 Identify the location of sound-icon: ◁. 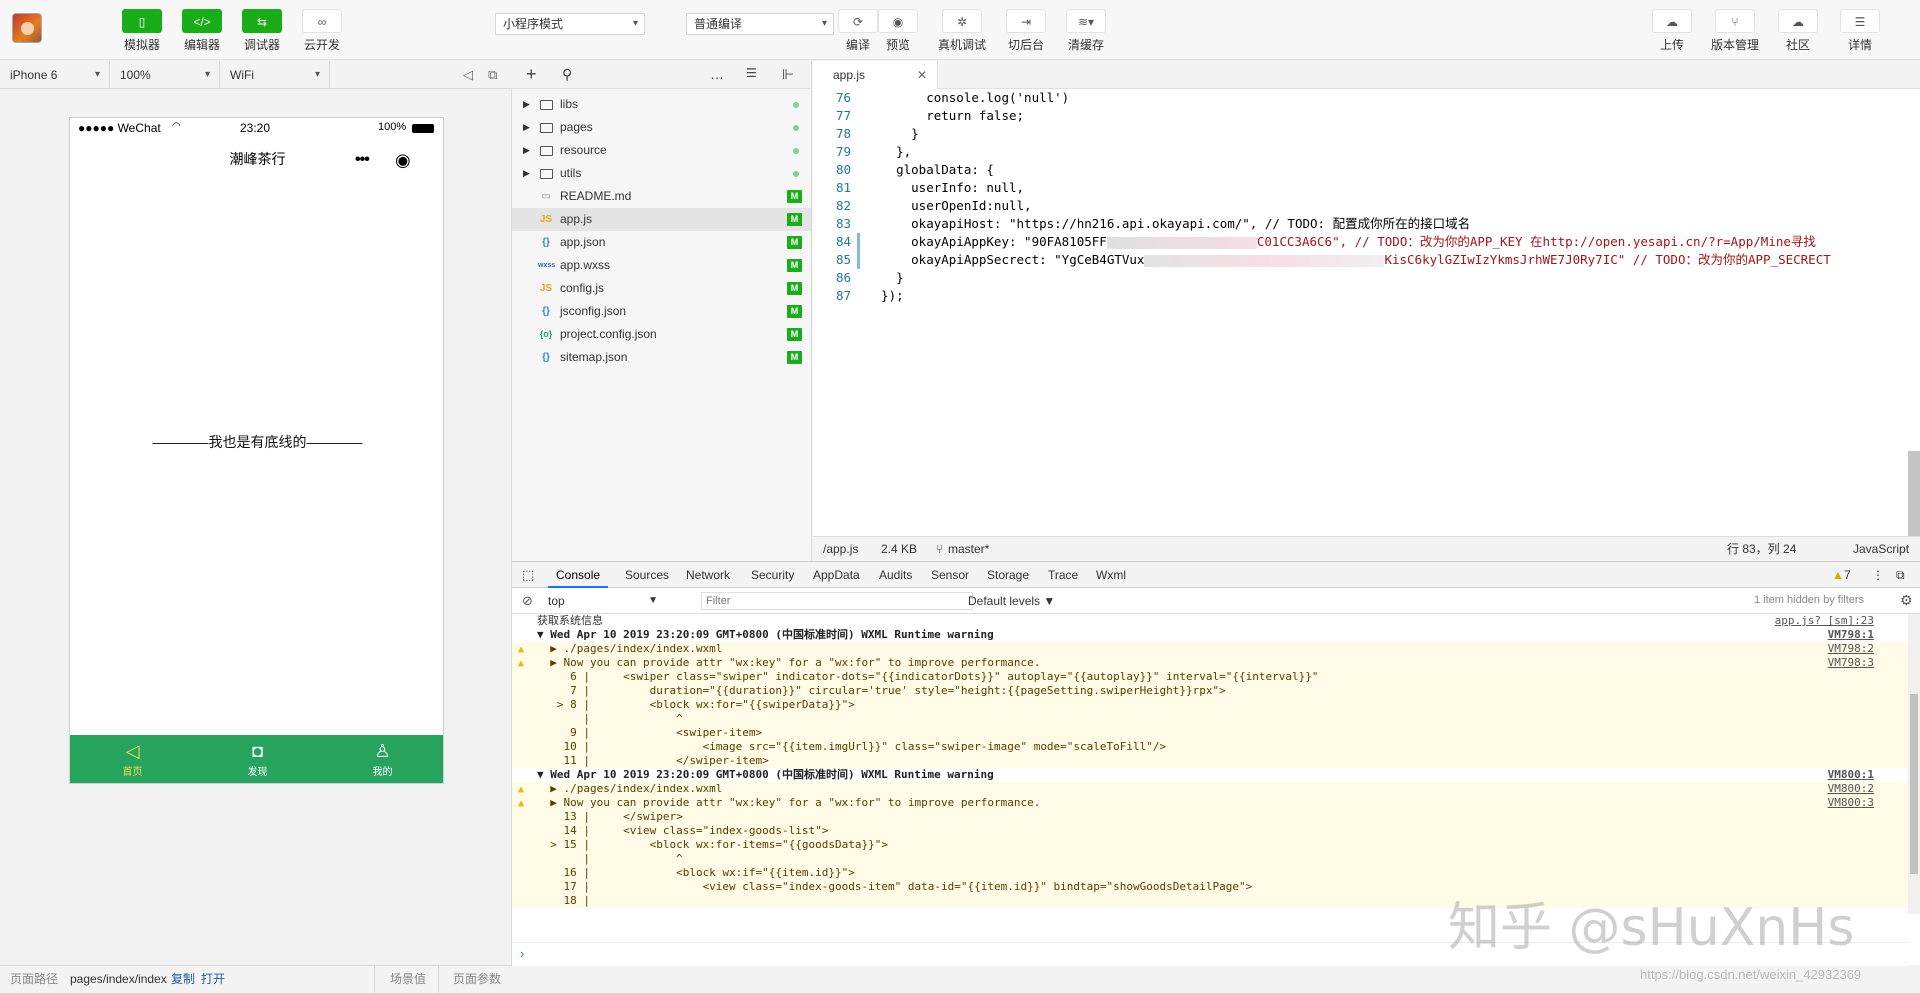
(468, 75).